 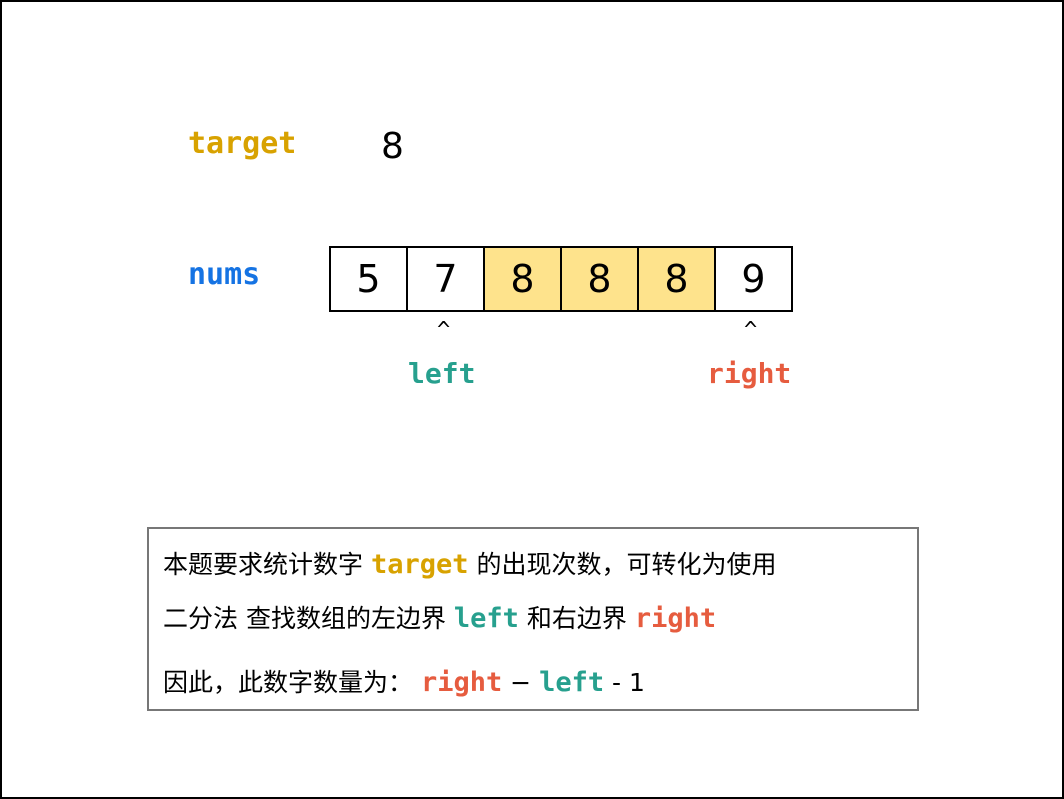 I want to click on text: 和右边界, so click(x=576, y=618).